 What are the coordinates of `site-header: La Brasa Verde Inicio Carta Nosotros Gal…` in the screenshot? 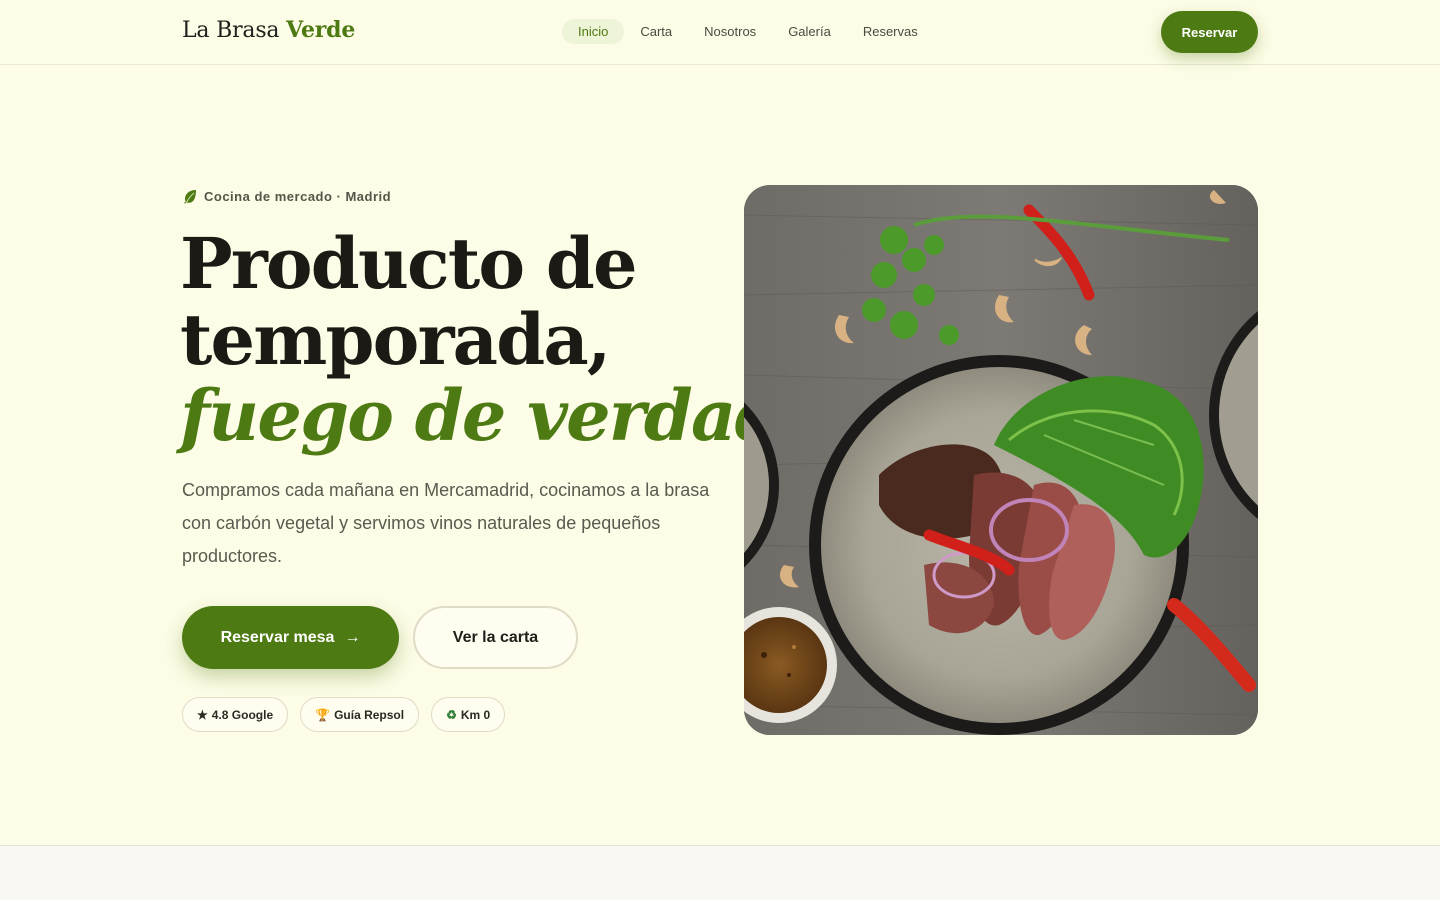 It's located at (720, 32).